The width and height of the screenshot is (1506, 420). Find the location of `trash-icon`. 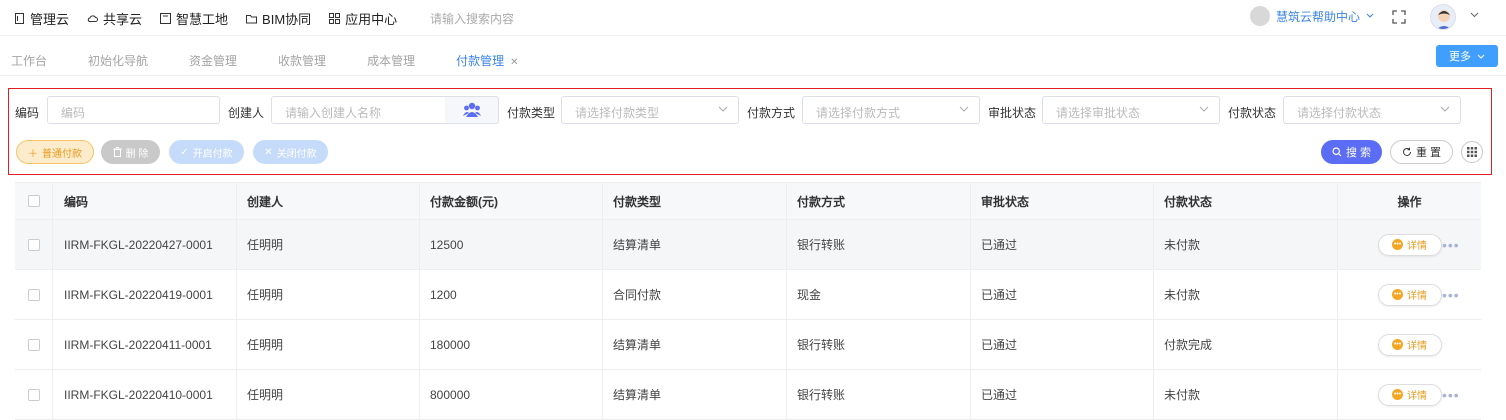

trash-icon is located at coordinates (117, 152).